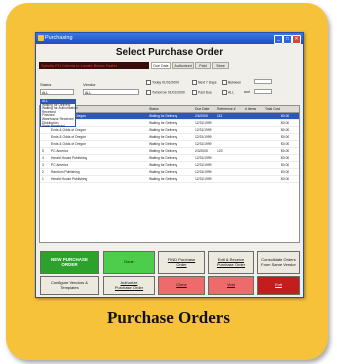 The height and width of the screenshot is (364, 337). What do you see at coordinates (204, 82) in the screenshot?
I see `option-next-7-days: Next 7 Days` at bounding box center [204, 82].